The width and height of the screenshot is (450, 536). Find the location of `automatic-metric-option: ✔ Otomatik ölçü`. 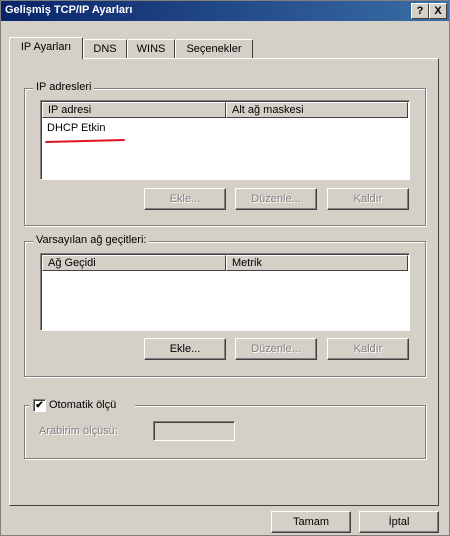

automatic-metric-option: ✔ Otomatik ölçü is located at coordinates (82, 406).